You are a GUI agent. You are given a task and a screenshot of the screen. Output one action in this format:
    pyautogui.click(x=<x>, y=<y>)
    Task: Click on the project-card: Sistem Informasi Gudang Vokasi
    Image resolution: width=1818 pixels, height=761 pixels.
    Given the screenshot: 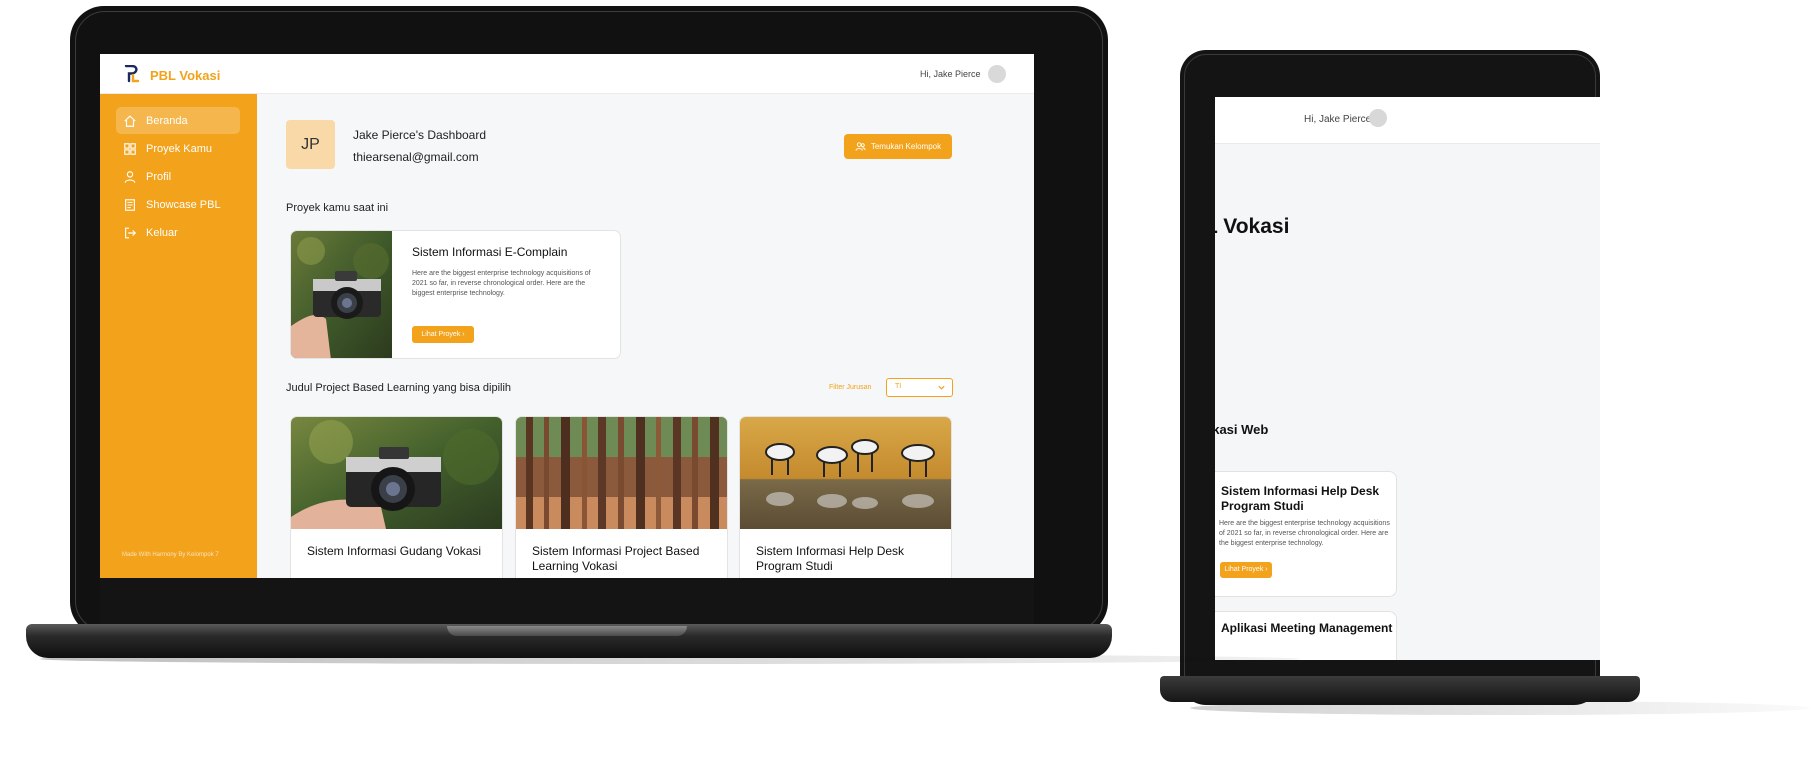 What is the action you would take?
    pyautogui.click(x=396, y=497)
    